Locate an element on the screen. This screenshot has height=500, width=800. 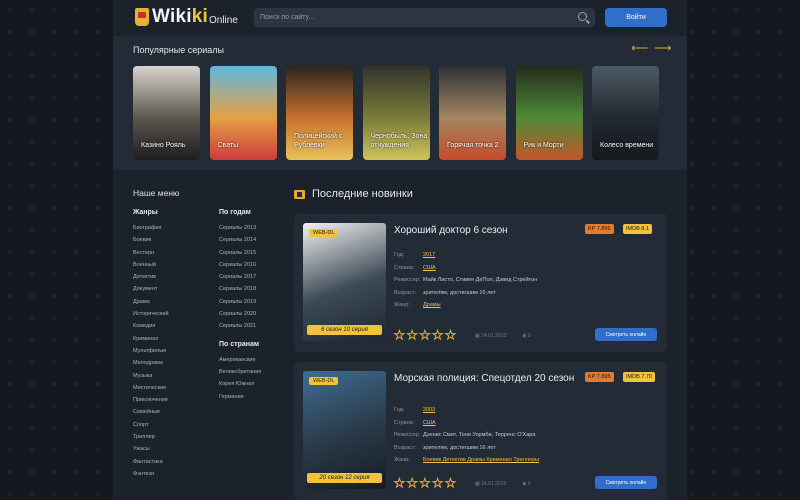
genres-heading: Жанры is located at coordinates (145, 212).